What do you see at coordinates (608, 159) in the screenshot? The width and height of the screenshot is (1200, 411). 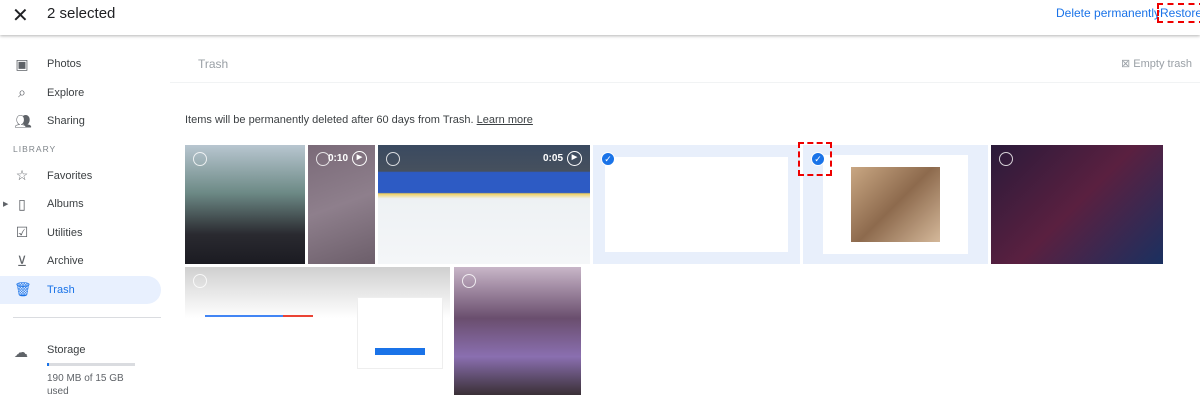 I see `selected-checkmark-icon: ✓` at bounding box center [608, 159].